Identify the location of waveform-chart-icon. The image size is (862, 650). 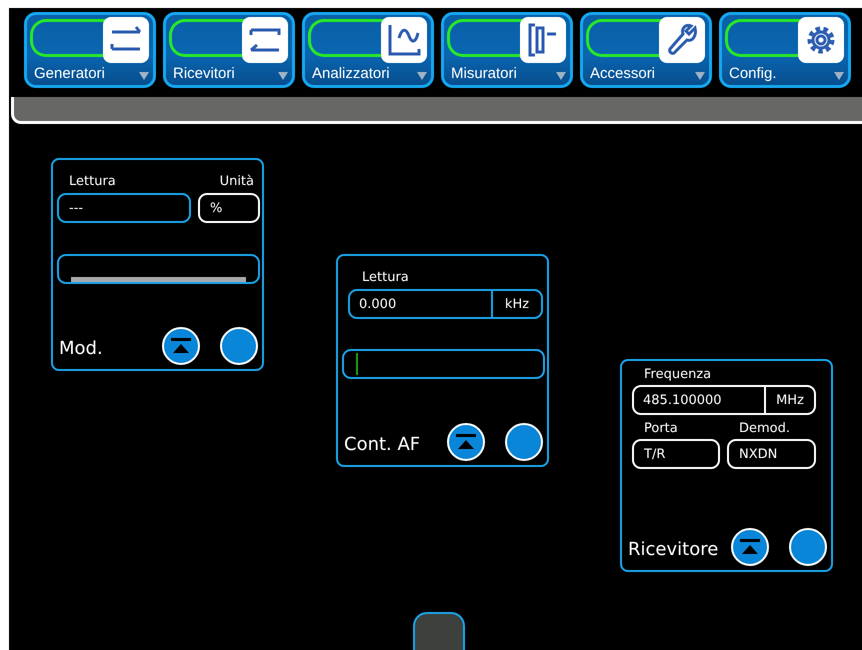
(404, 40).